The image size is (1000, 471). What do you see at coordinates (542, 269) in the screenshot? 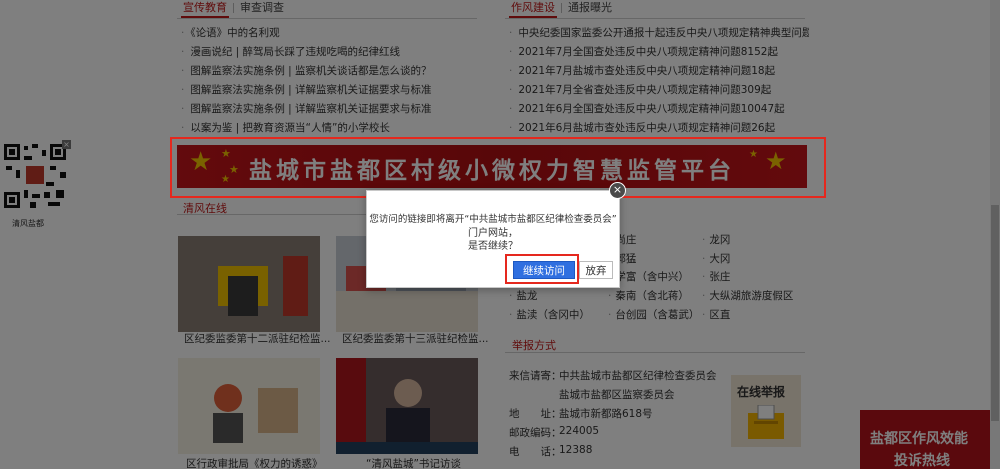
I see `continue-button-highlight-frame` at bounding box center [542, 269].